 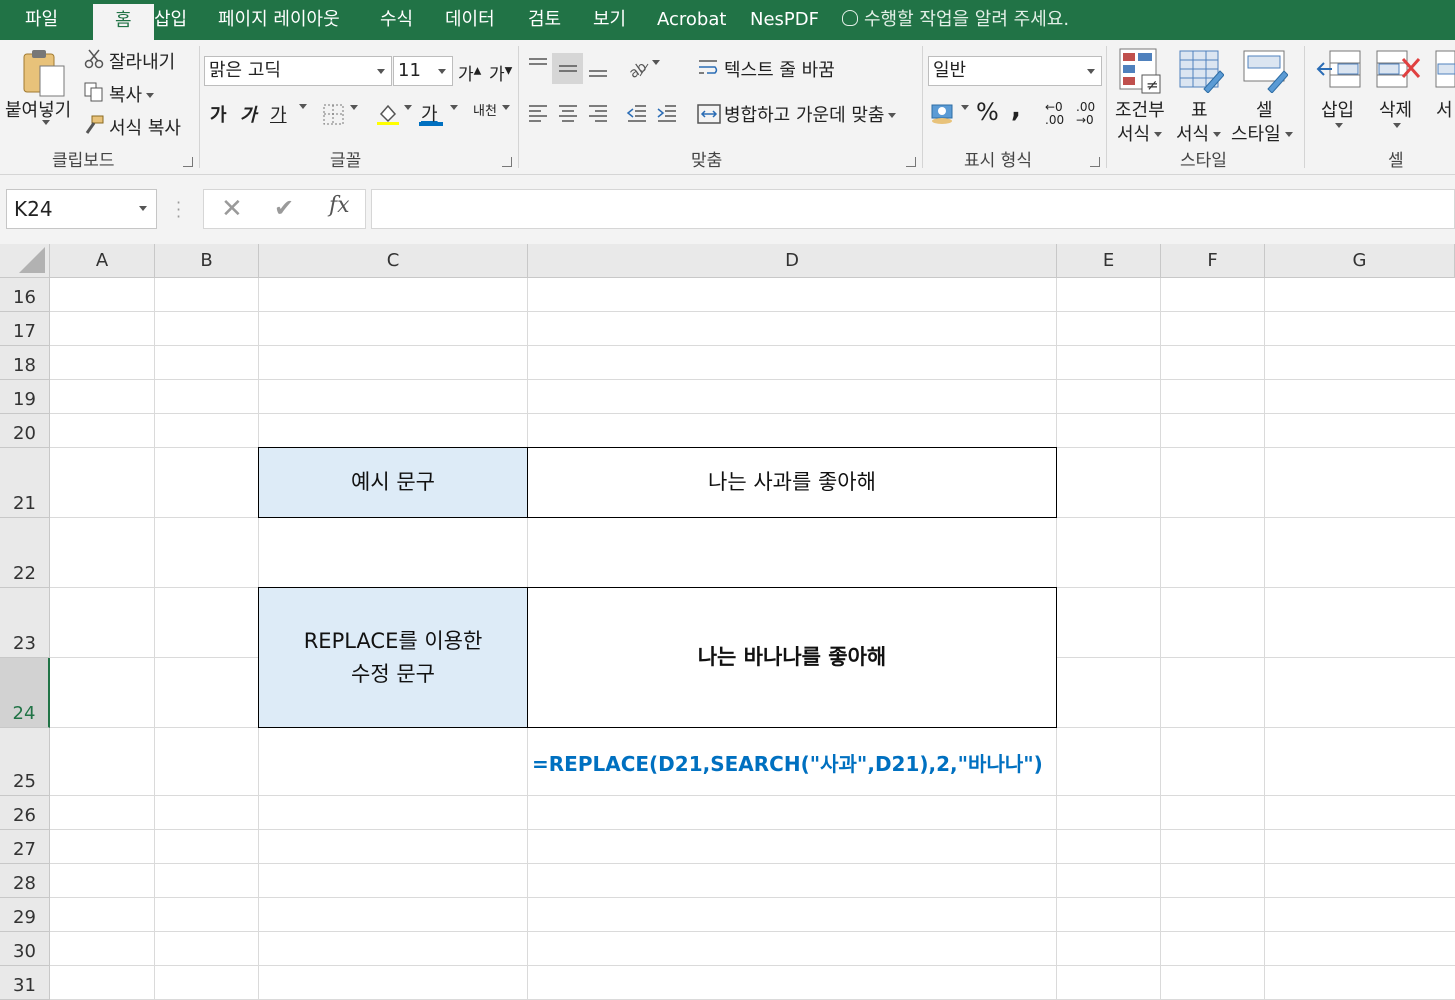 I want to click on row-header-21: 21, so click(x=25, y=483).